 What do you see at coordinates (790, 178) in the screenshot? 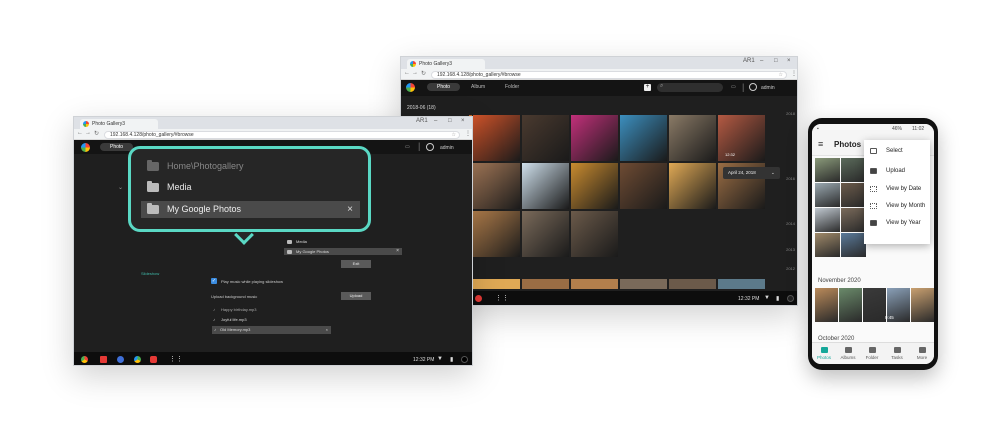
I see `timeline-year: 2016` at bounding box center [790, 178].